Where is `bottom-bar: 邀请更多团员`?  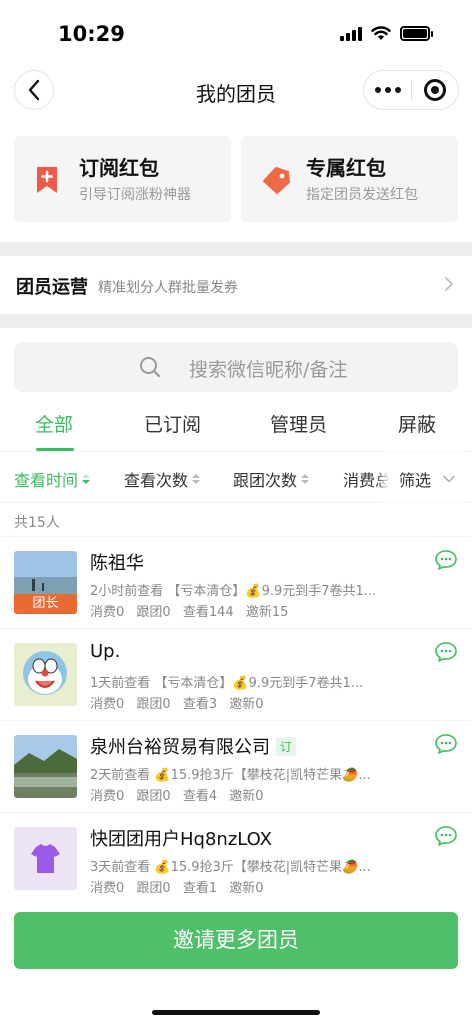 bottom-bar: 邀请更多团员 is located at coordinates (236, 960).